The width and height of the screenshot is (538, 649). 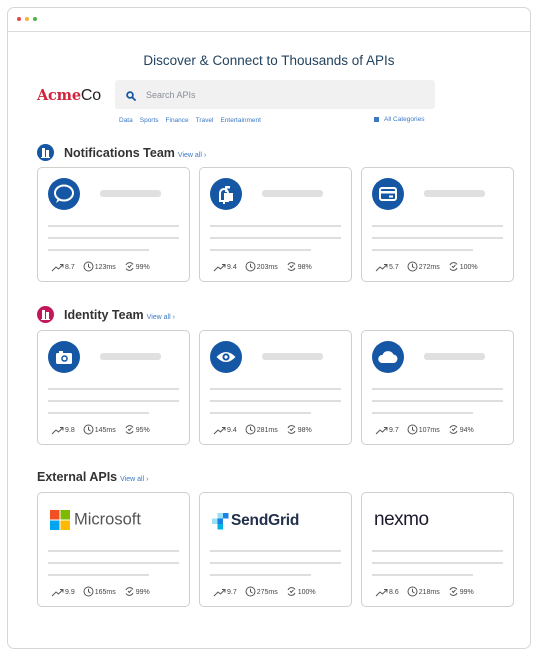 I want to click on uptime-stat: 94%, so click(x=461, y=429).